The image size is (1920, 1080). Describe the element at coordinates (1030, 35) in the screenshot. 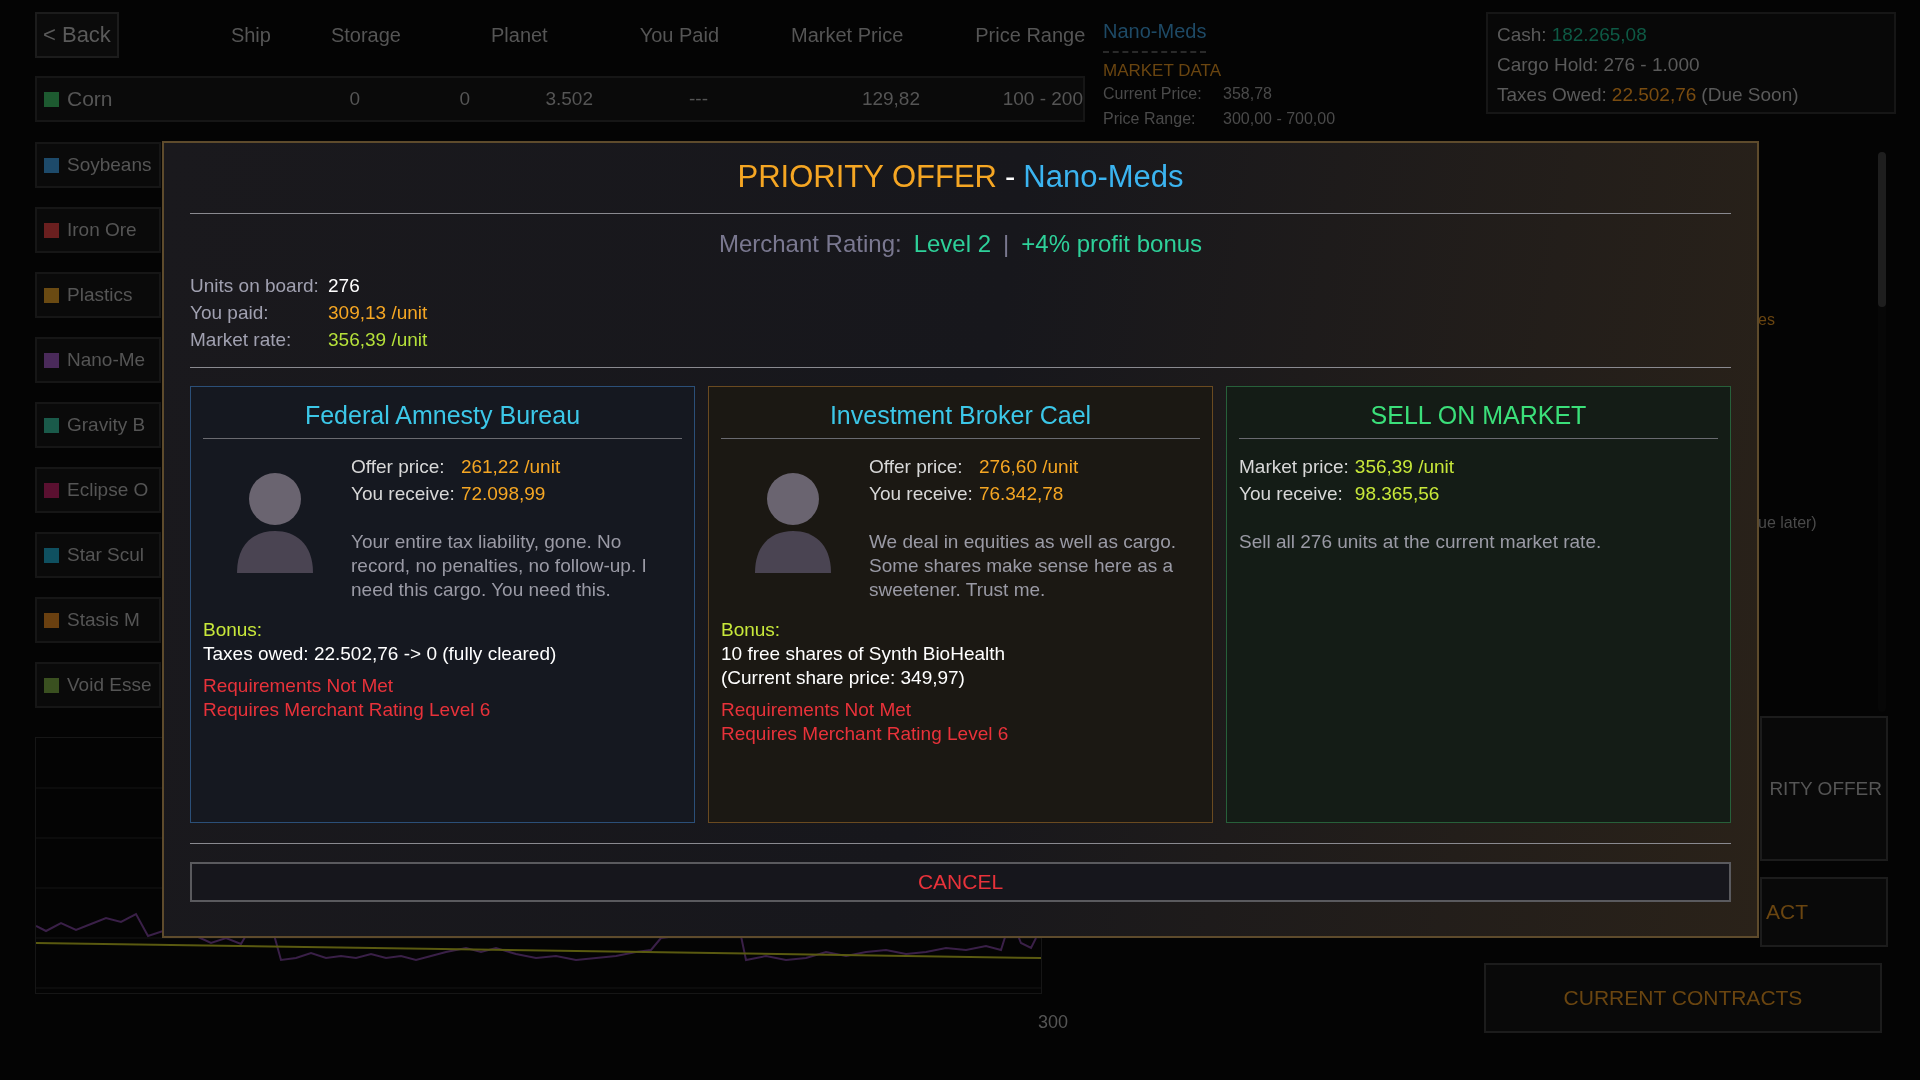

I see `column-header: Price Range` at that location.